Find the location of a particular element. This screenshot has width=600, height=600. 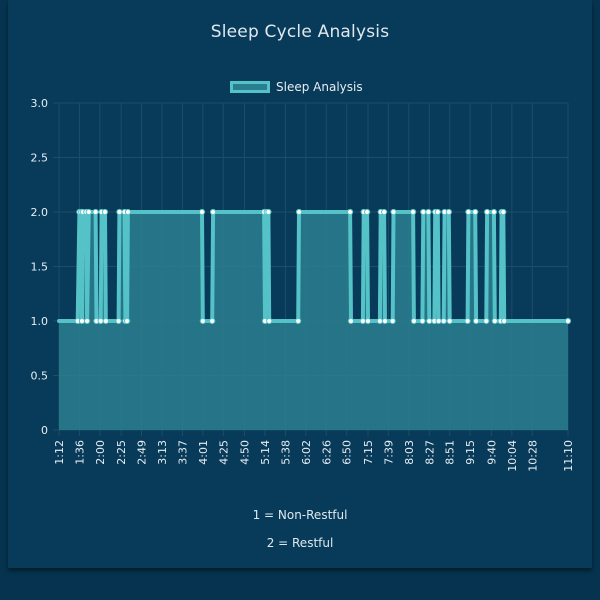

x-tick-label: 10:04 is located at coordinates (512, 456).